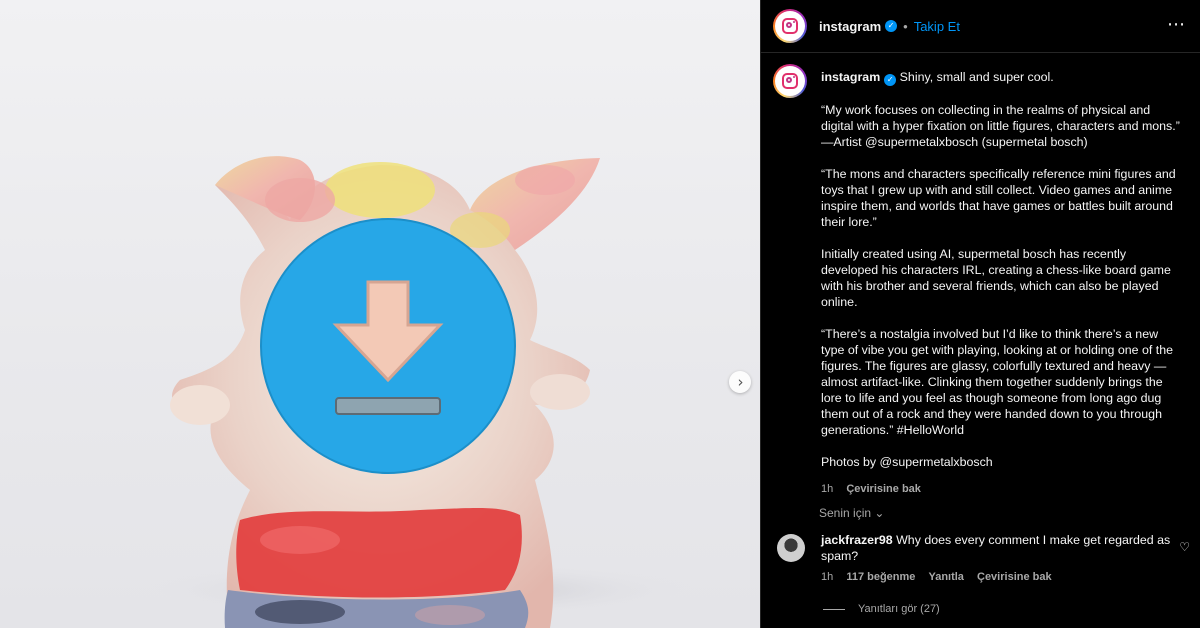 The image size is (1200, 628). Describe the element at coordinates (980, 26) in the screenshot. I see `post-header: instagram ✓ • Takip Et ⋯` at that location.